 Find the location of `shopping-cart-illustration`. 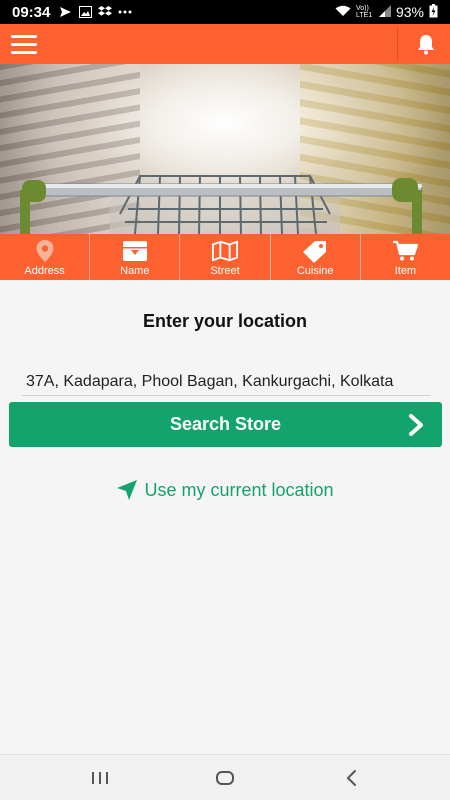

shopping-cart-illustration is located at coordinates (221, 204).